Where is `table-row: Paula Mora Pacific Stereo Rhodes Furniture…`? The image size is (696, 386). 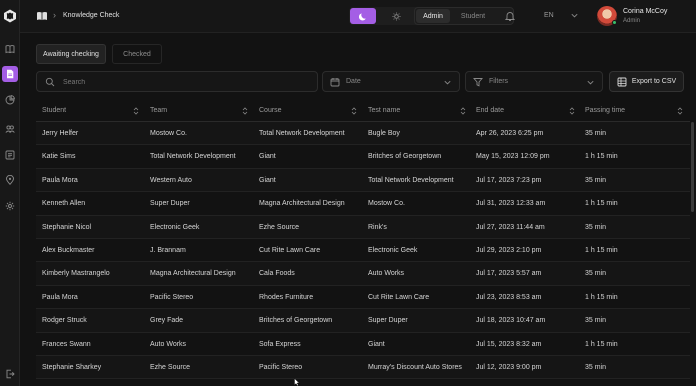 table-row: Paula Mora Pacific Stereo Rhodes Furniture… is located at coordinates (363, 298).